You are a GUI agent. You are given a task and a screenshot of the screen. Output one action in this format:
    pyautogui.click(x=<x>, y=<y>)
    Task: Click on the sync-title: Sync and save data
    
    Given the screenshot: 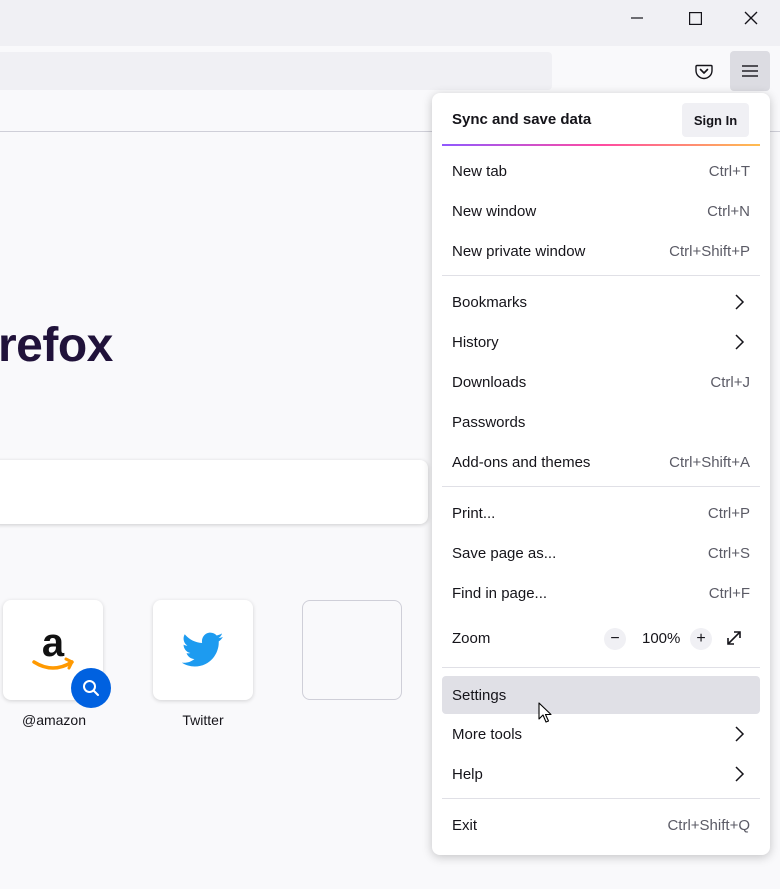 What is the action you would take?
    pyautogui.click(x=521, y=119)
    